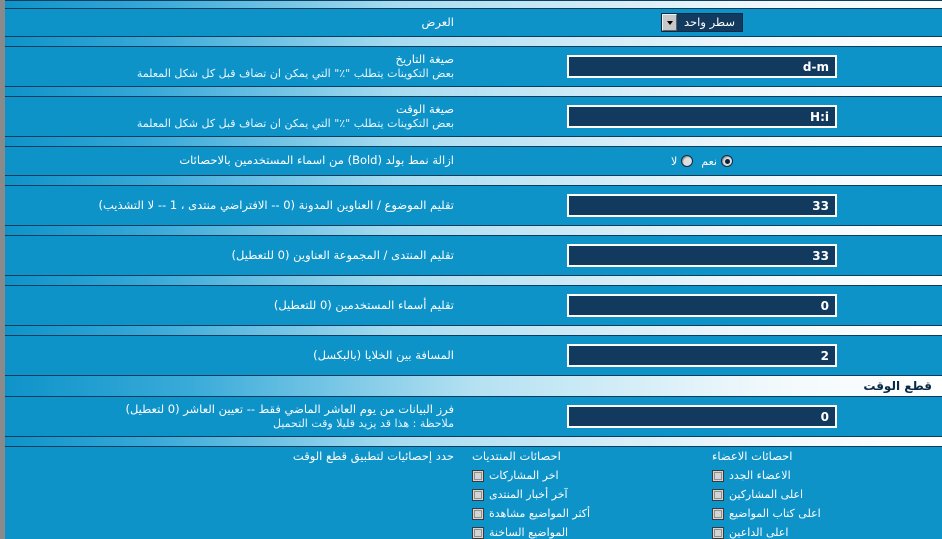 The height and width of the screenshot is (539, 942). I want to click on label-trim-usernames: تقليم أسماء المستخدمين (0 للتعطيل), so click(363, 304).